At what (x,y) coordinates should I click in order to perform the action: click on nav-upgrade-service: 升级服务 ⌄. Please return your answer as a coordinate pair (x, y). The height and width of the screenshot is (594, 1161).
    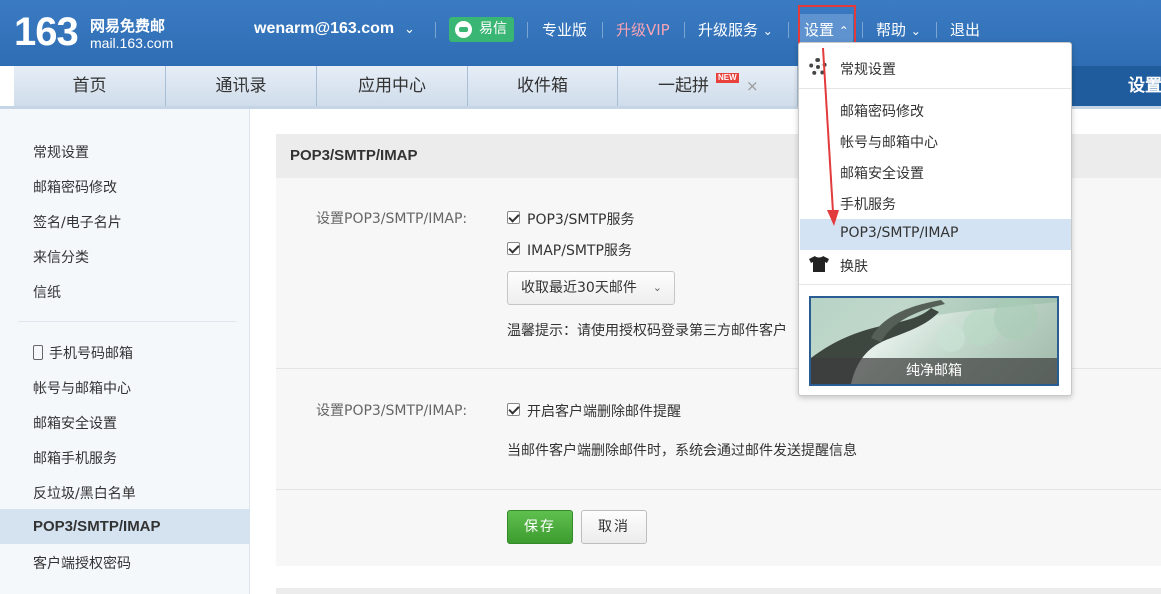
    Looking at the image, I should click on (735, 29).